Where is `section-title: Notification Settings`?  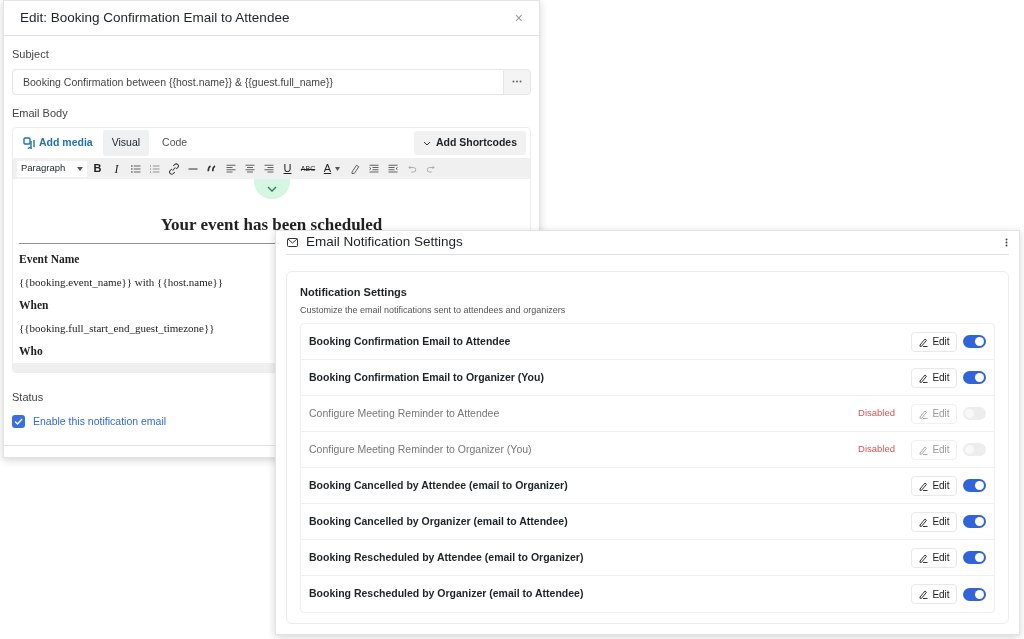
section-title: Notification Settings is located at coordinates (354, 292).